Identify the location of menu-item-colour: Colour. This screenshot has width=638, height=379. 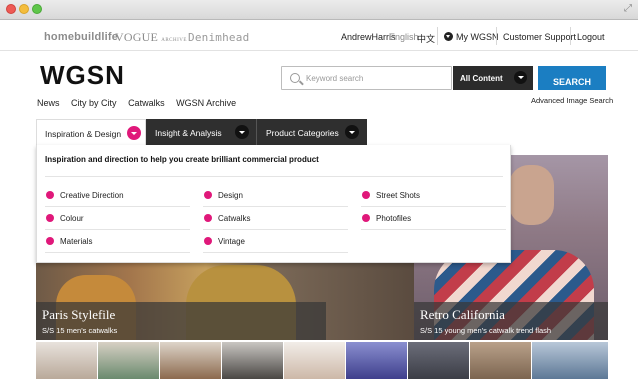
(117, 220).